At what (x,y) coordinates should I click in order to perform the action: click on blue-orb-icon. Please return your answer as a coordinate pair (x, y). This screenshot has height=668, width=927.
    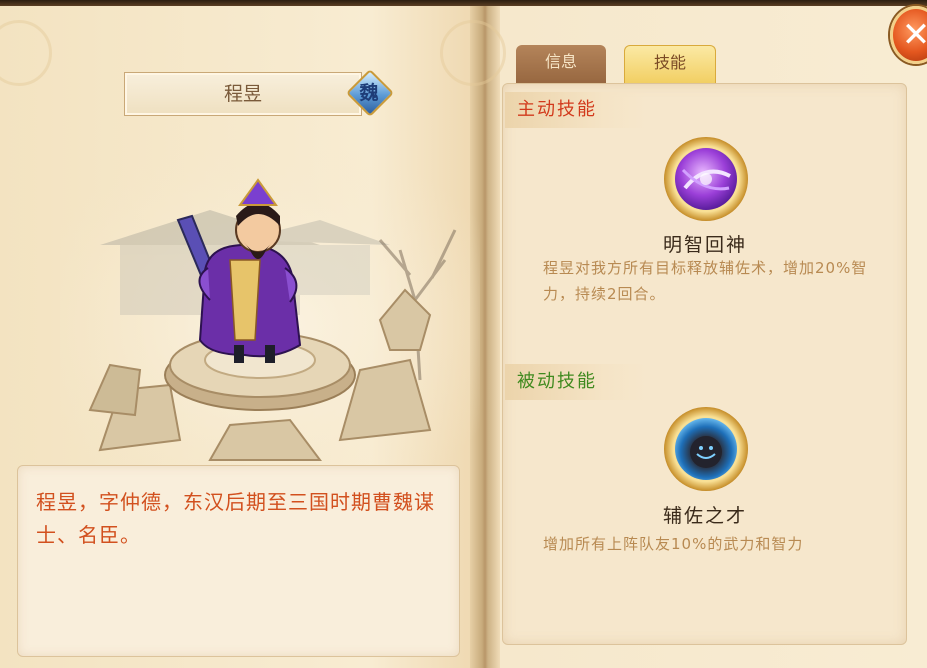
    Looking at the image, I should click on (706, 449).